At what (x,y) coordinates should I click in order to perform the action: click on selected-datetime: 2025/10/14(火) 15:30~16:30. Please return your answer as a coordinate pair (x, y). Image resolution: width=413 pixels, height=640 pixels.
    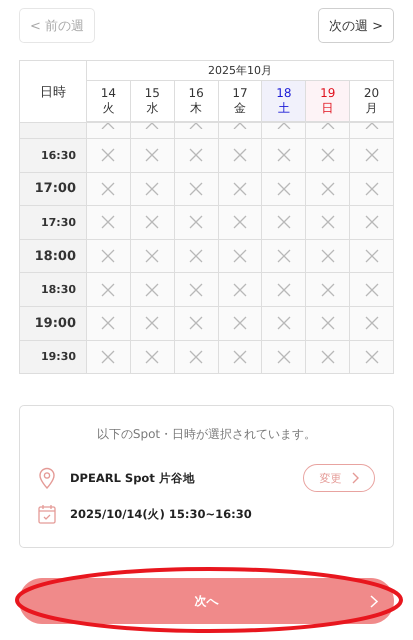
    Looking at the image, I should click on (161, 514).